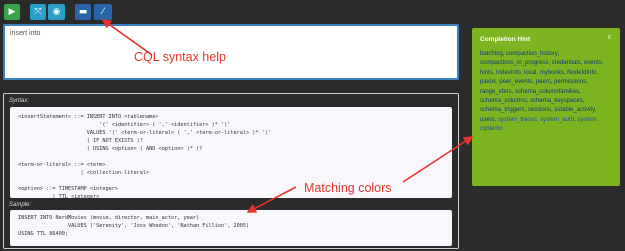  What do you see at coordinates (127, 37) in the screenshot?
I see `arrow-to-pencil` at bounding box center [127, 37].